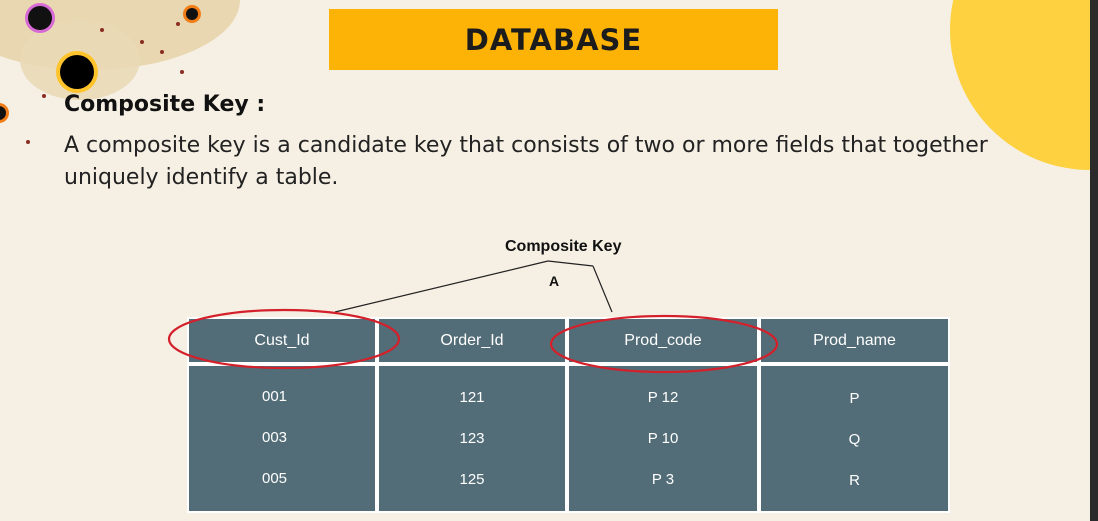  I want to click on highlight-ellipse-cust-id, so click(284, 339).